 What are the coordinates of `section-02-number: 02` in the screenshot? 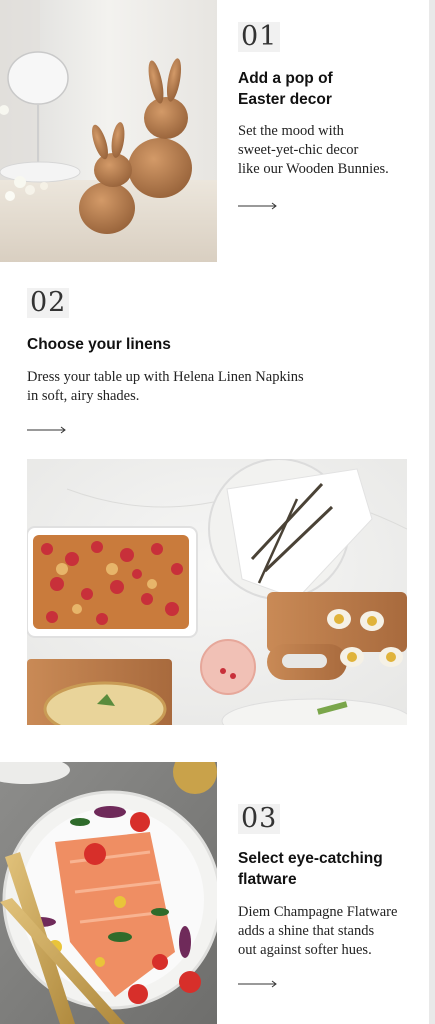 It's located at (48, 303).